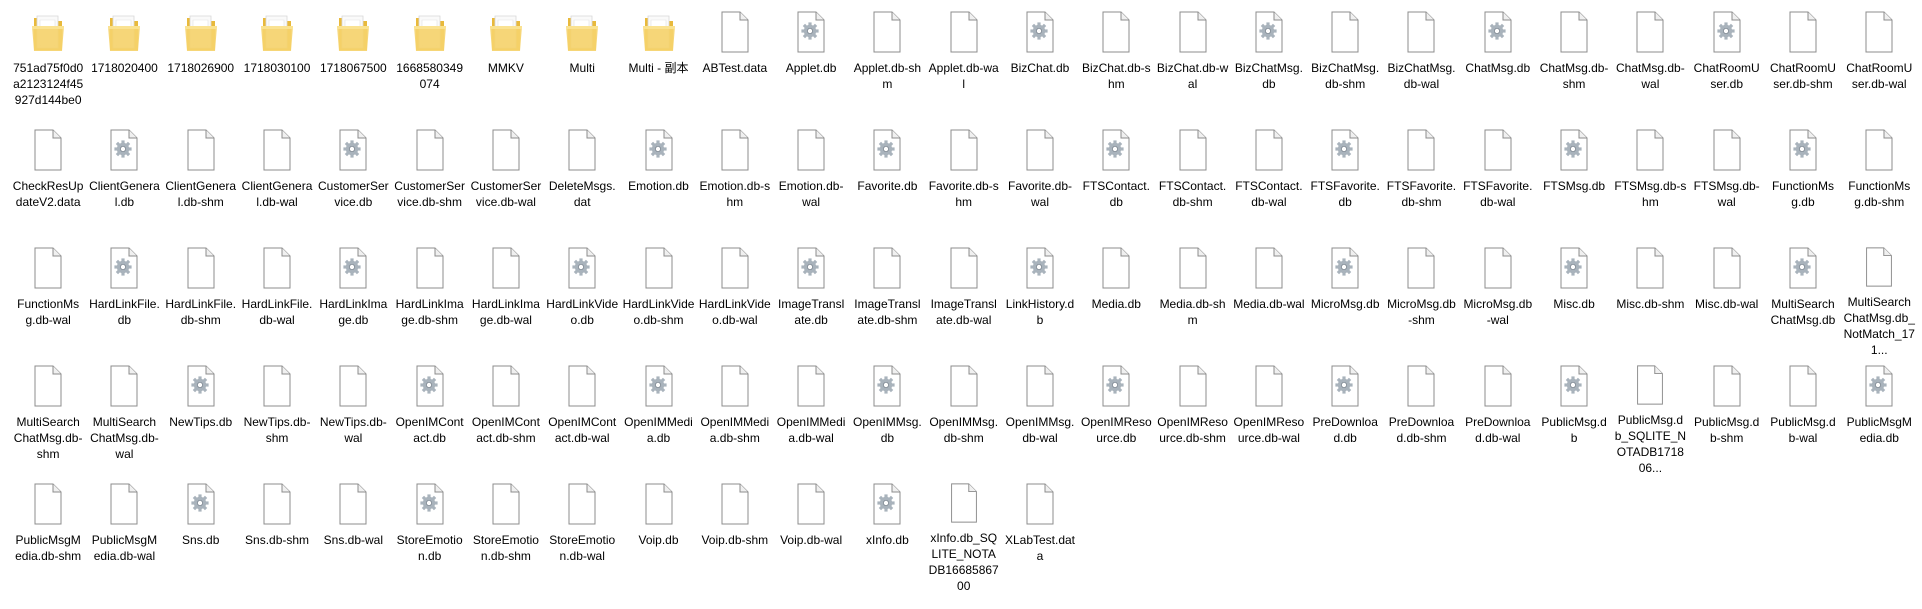  I want to click on file-item: XLabTest.data, so click(1040, 535).